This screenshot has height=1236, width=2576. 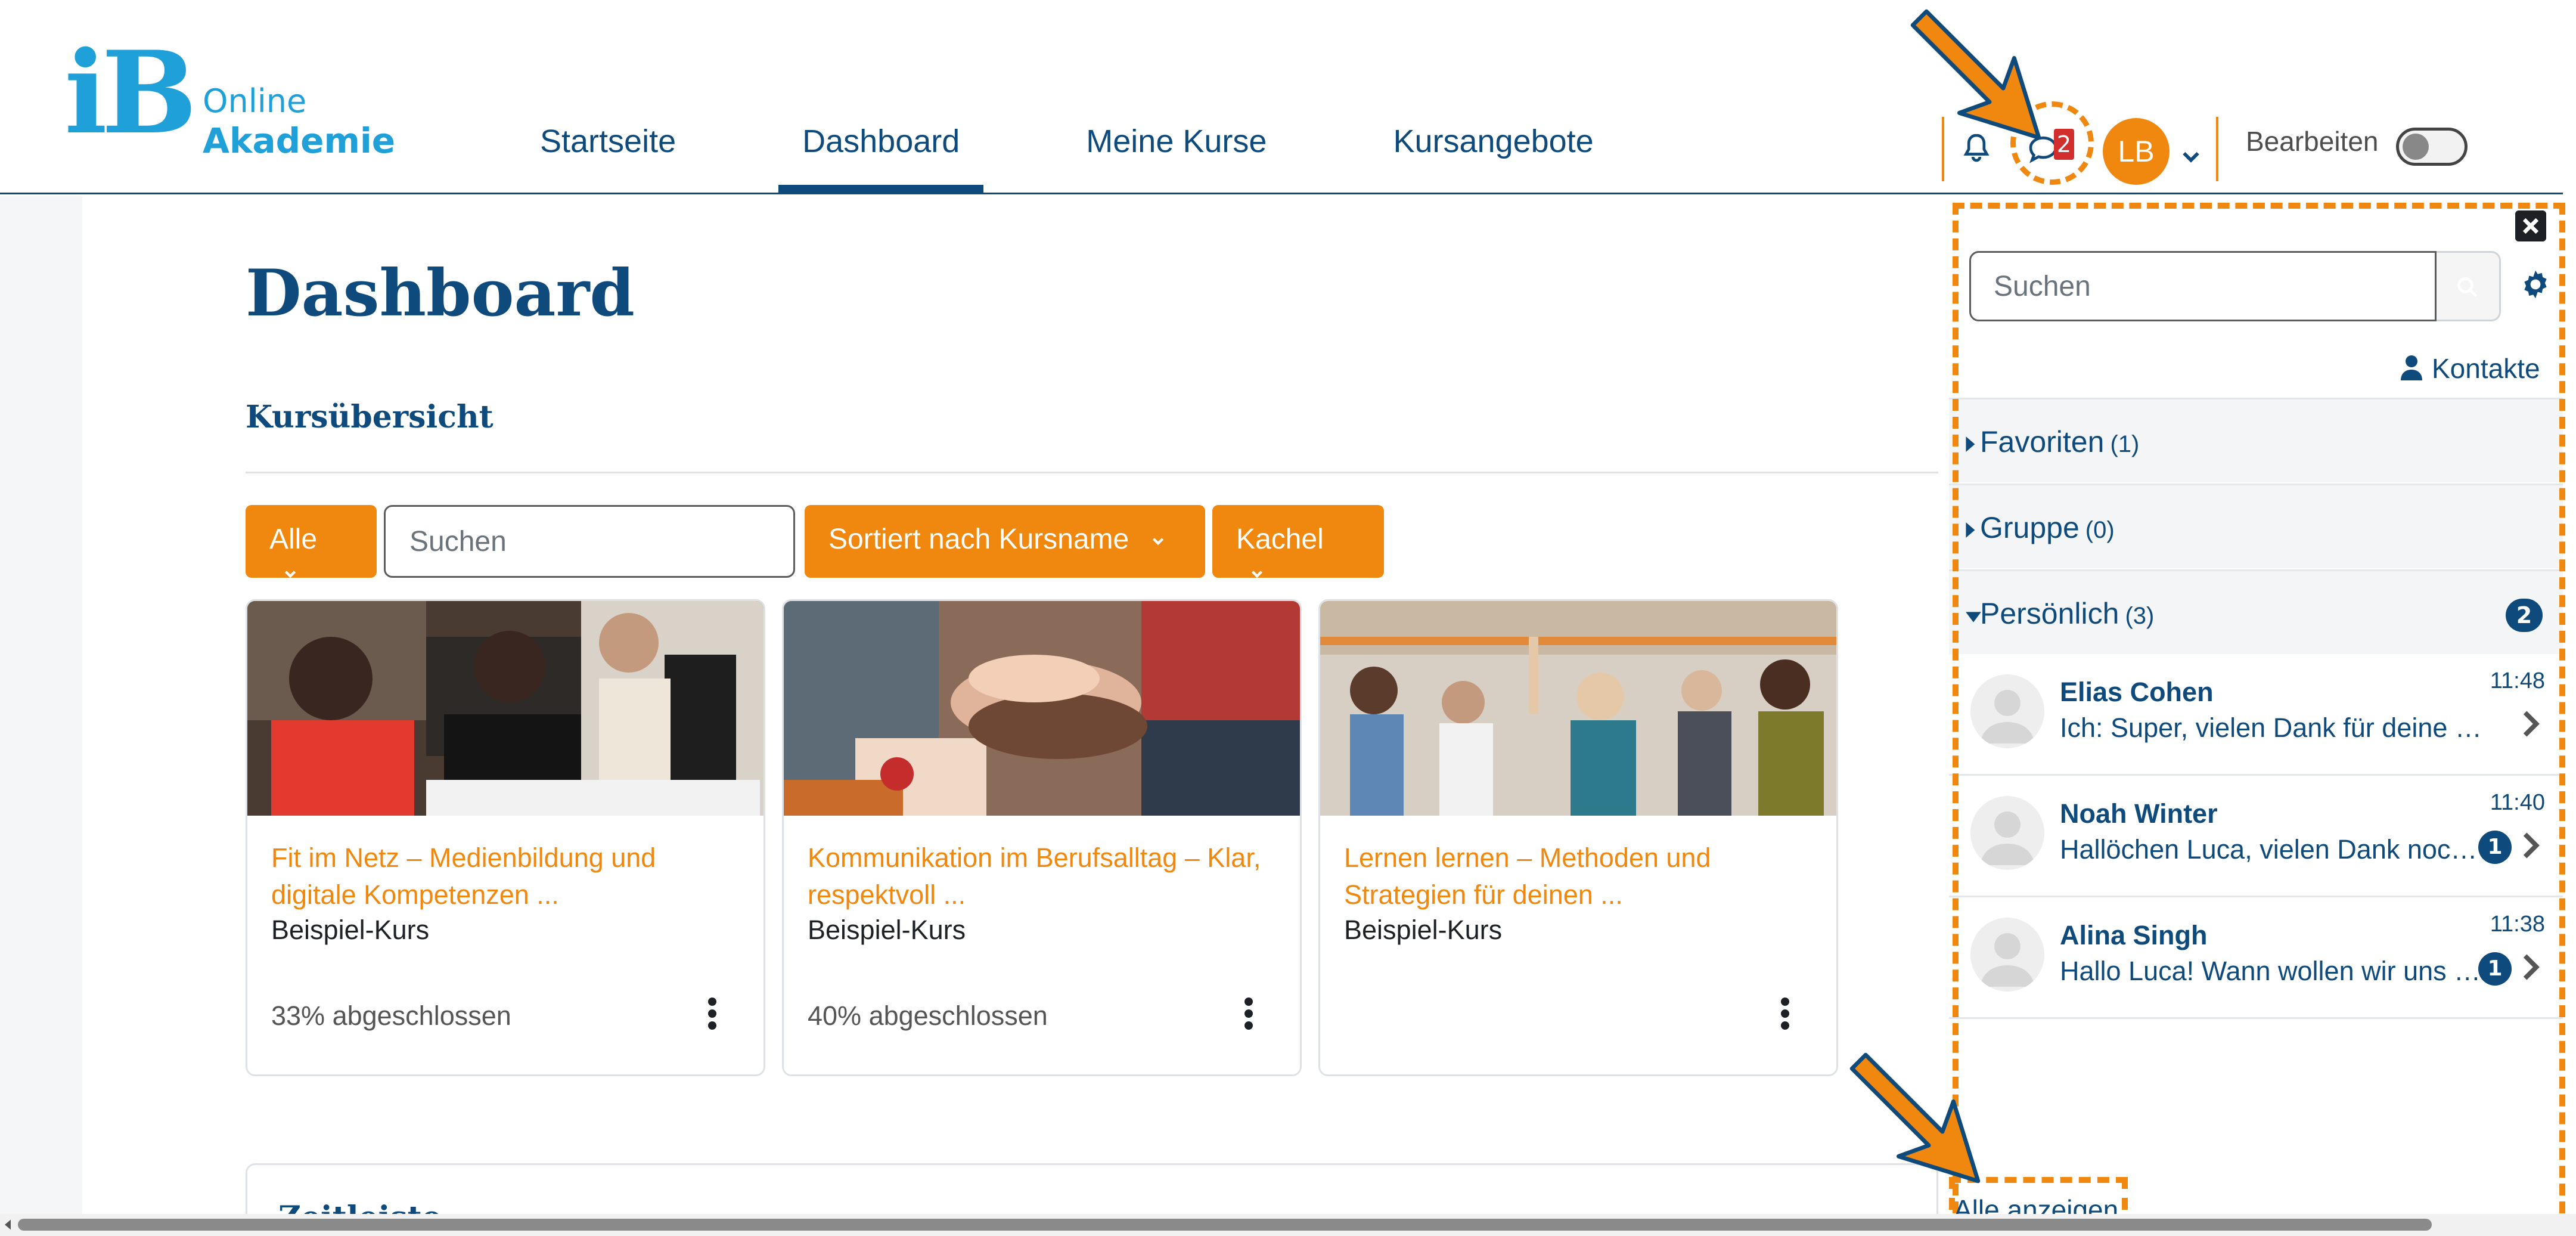 What do you see at coordinates (41, 716) in the screenshot?
I see `left-drawer-strip` at bounding box center [41, 716].